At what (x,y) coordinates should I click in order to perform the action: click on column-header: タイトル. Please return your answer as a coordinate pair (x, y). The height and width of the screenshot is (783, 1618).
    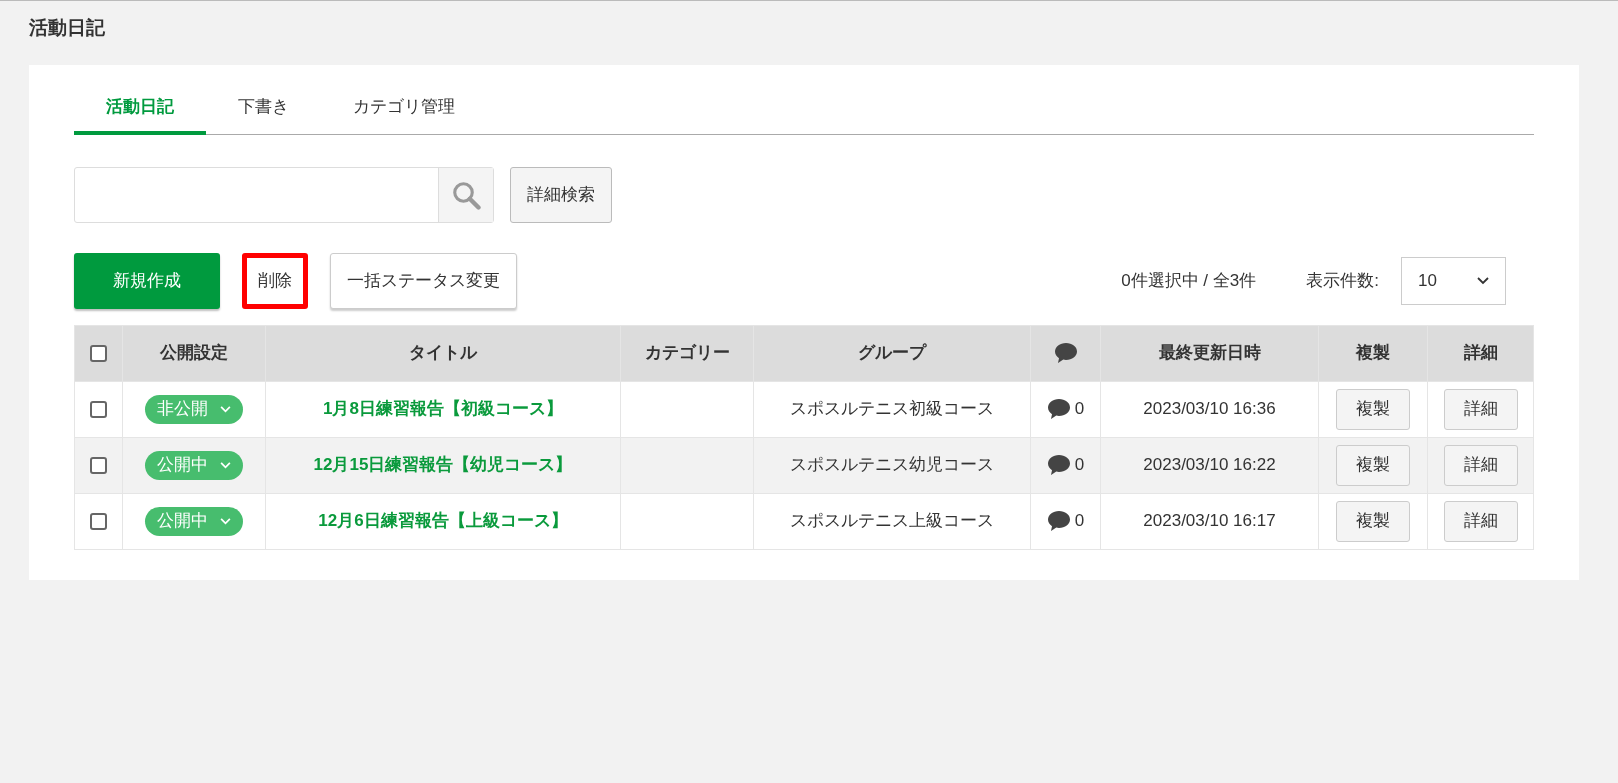
    Looking at the image, I should click on (443, 353).